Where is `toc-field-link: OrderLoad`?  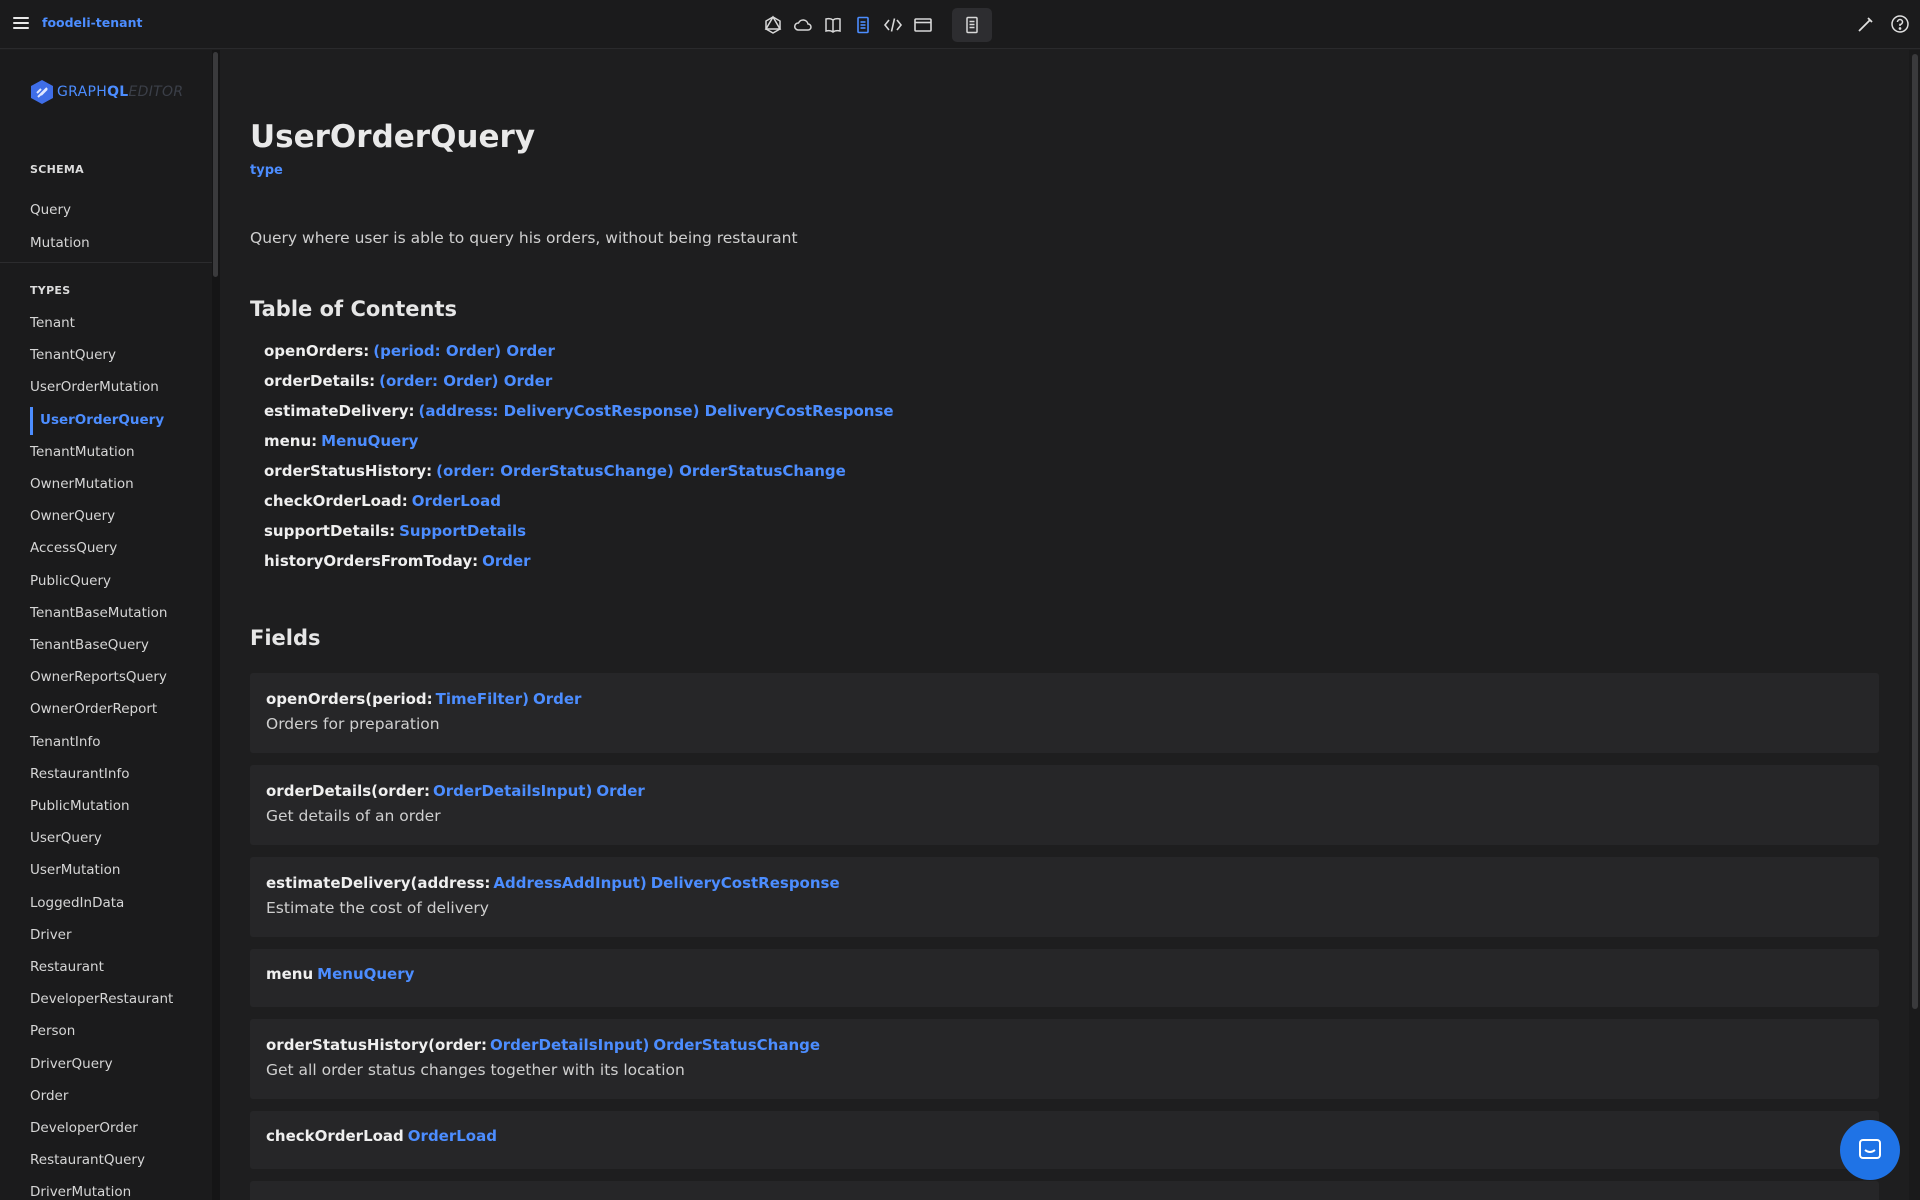
toc-field-link: OrderLoad is located at coordinates (456, 501).